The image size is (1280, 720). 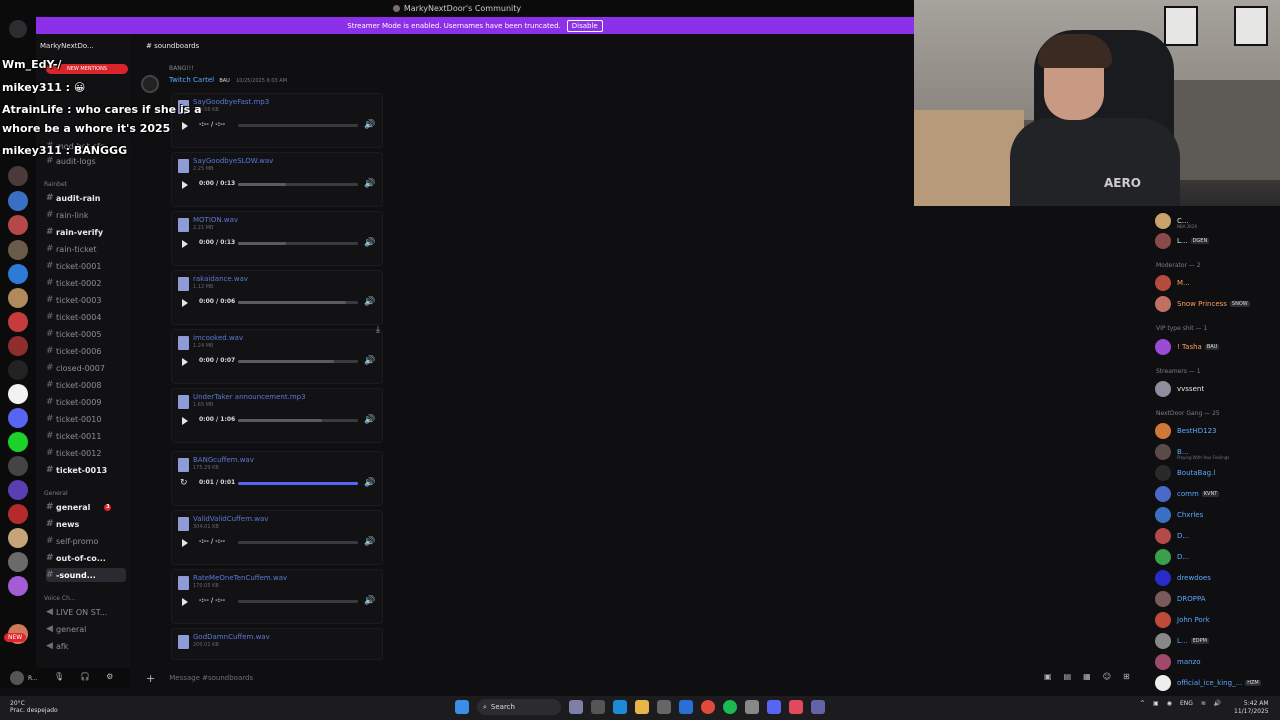 I want to click on channel-item: # ticket-0002, so click(x=73, y=283).